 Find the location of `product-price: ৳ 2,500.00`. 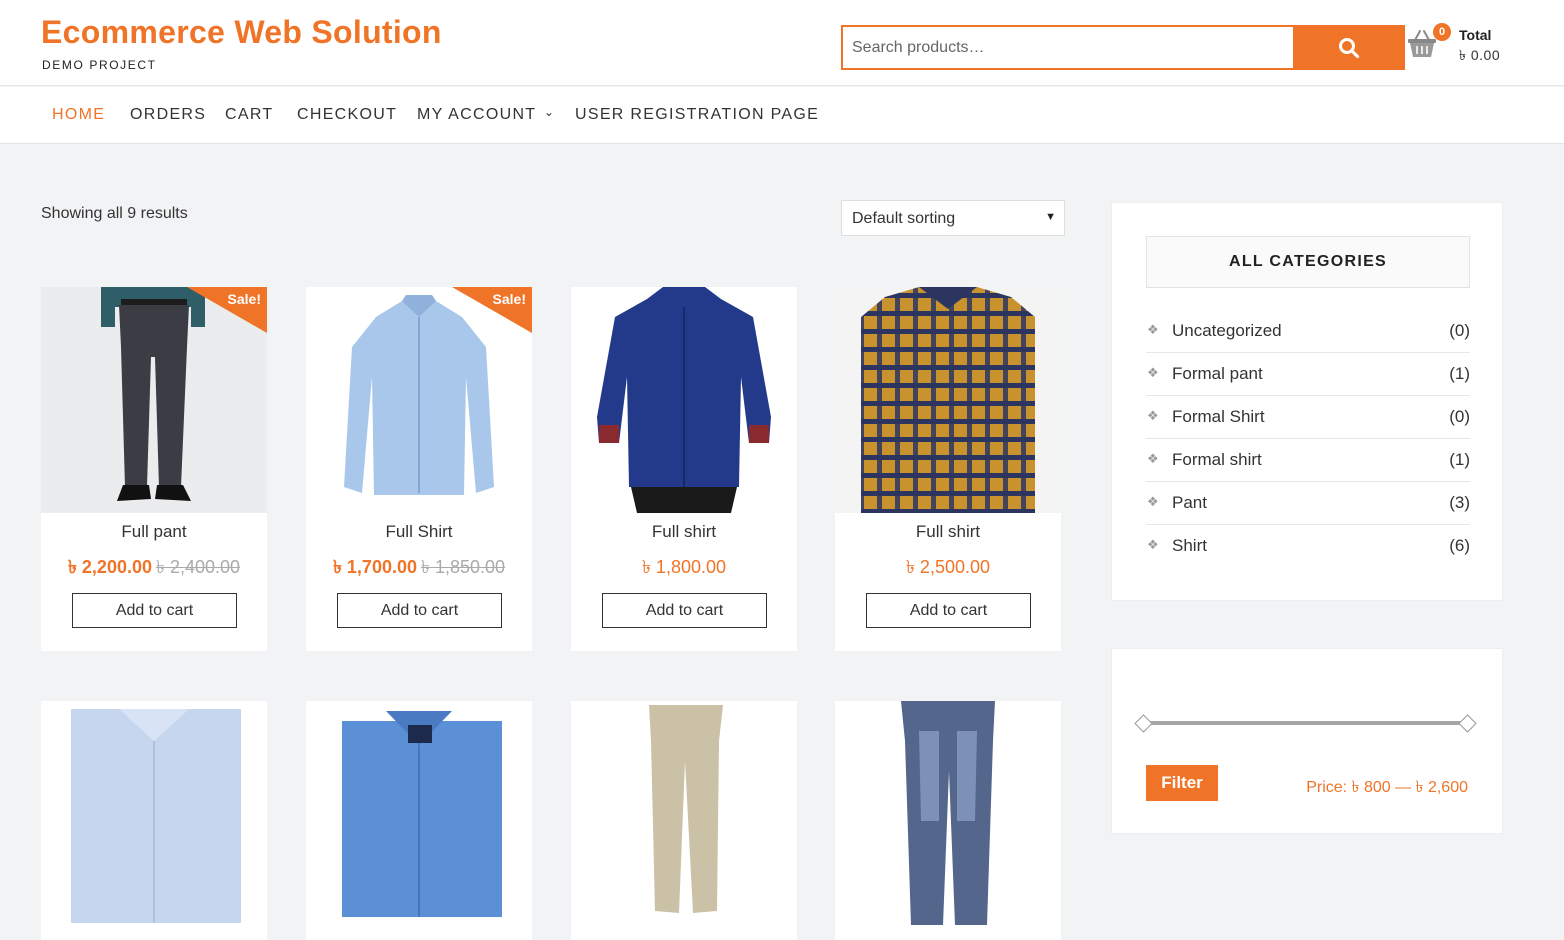

product-price: ৳ 2,500.00 is located at coordinates (948, 568).